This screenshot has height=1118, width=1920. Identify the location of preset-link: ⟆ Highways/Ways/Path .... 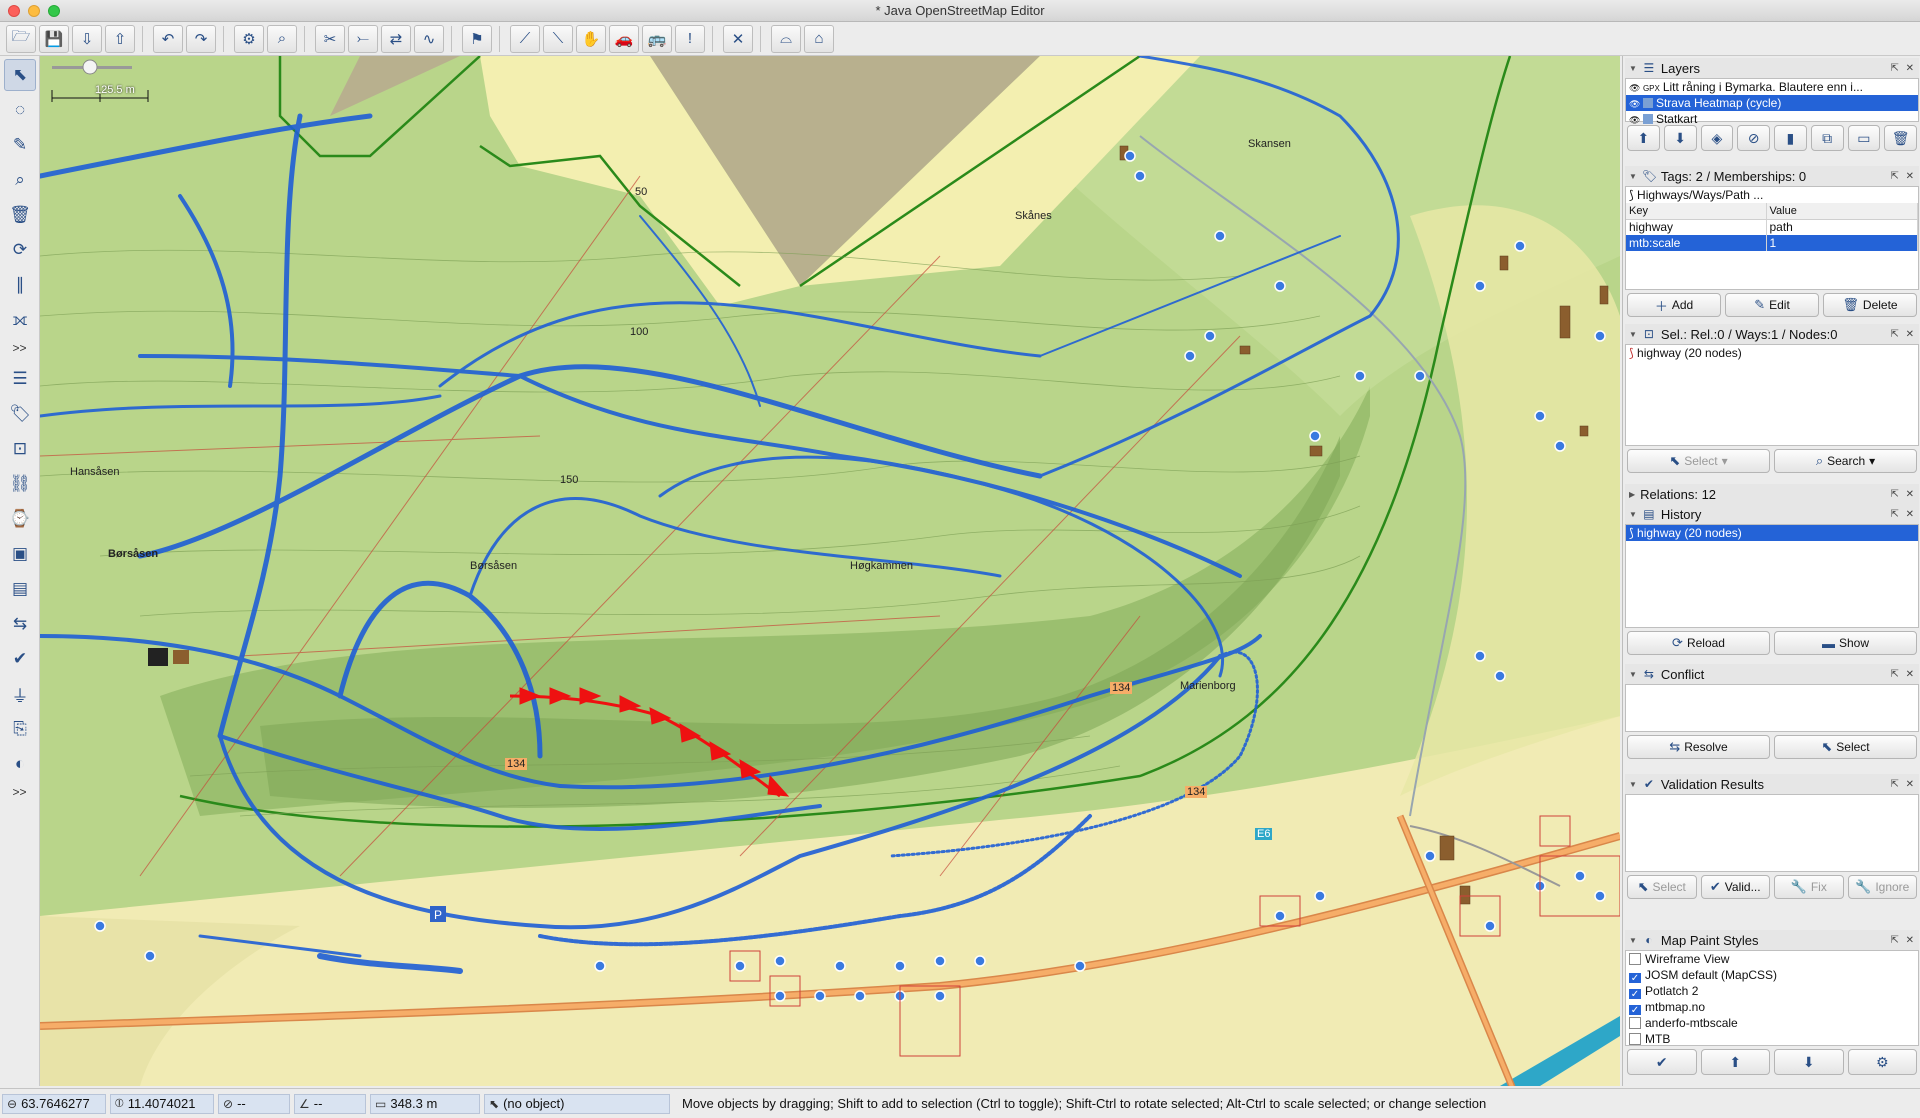
(1772, 195).